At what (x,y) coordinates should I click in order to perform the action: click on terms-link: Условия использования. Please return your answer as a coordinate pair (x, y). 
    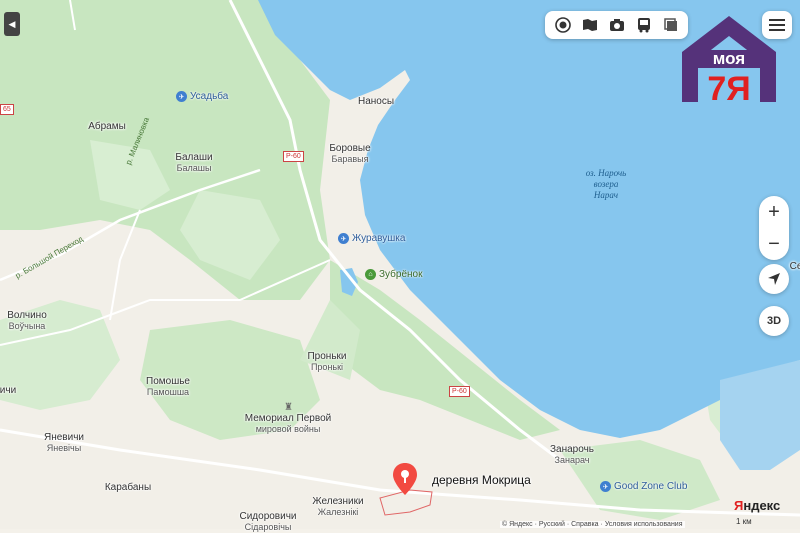
    Looking at the image, I should click on (644, 524).